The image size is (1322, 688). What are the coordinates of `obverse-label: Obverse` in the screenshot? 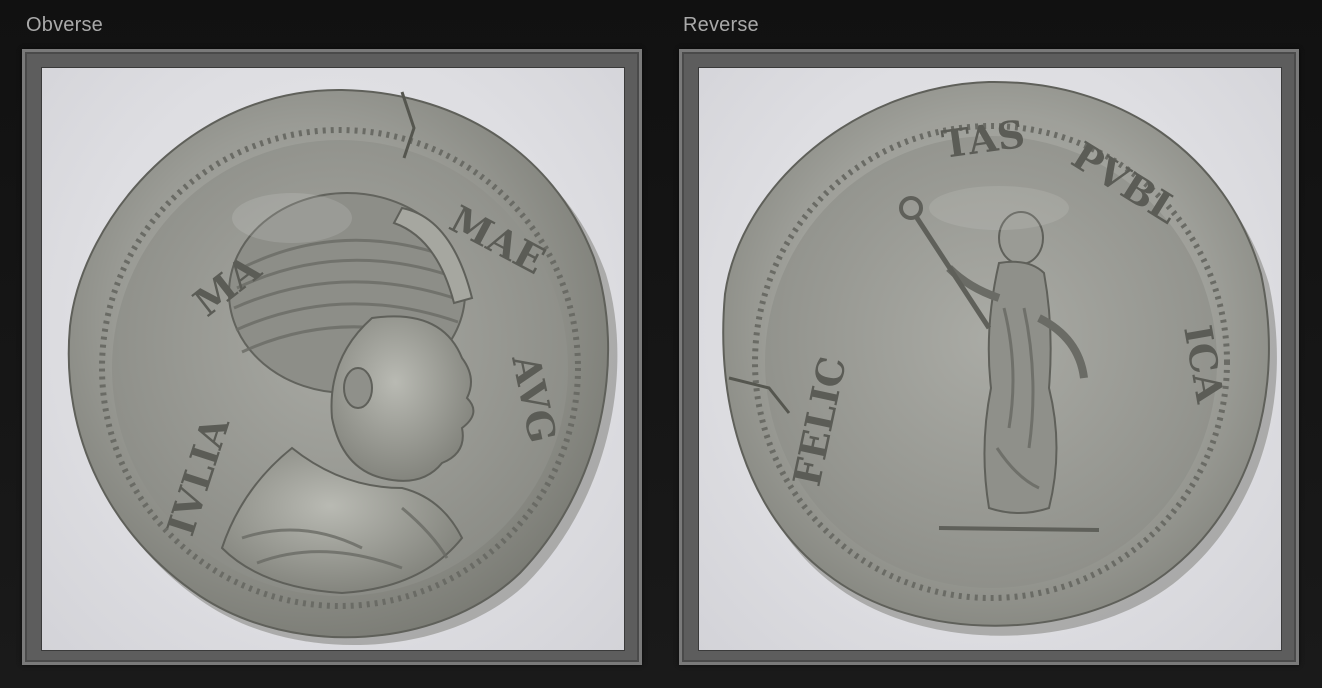 It's located at (64, 25).